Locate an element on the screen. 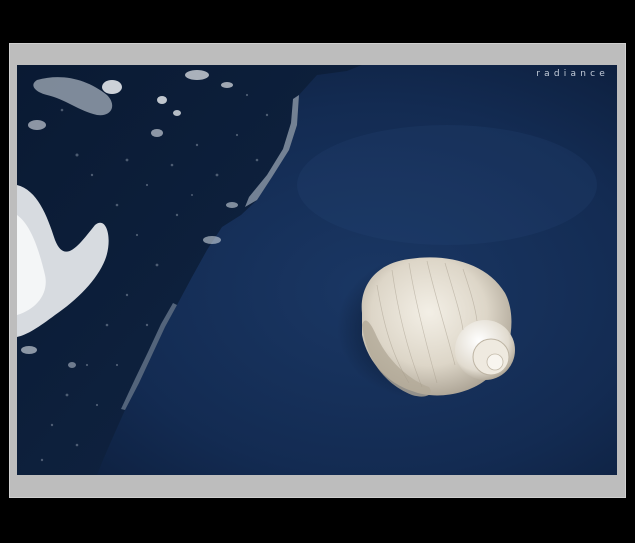 The image size is (635, 543). snail-shell is located at coordinates (438, 327).